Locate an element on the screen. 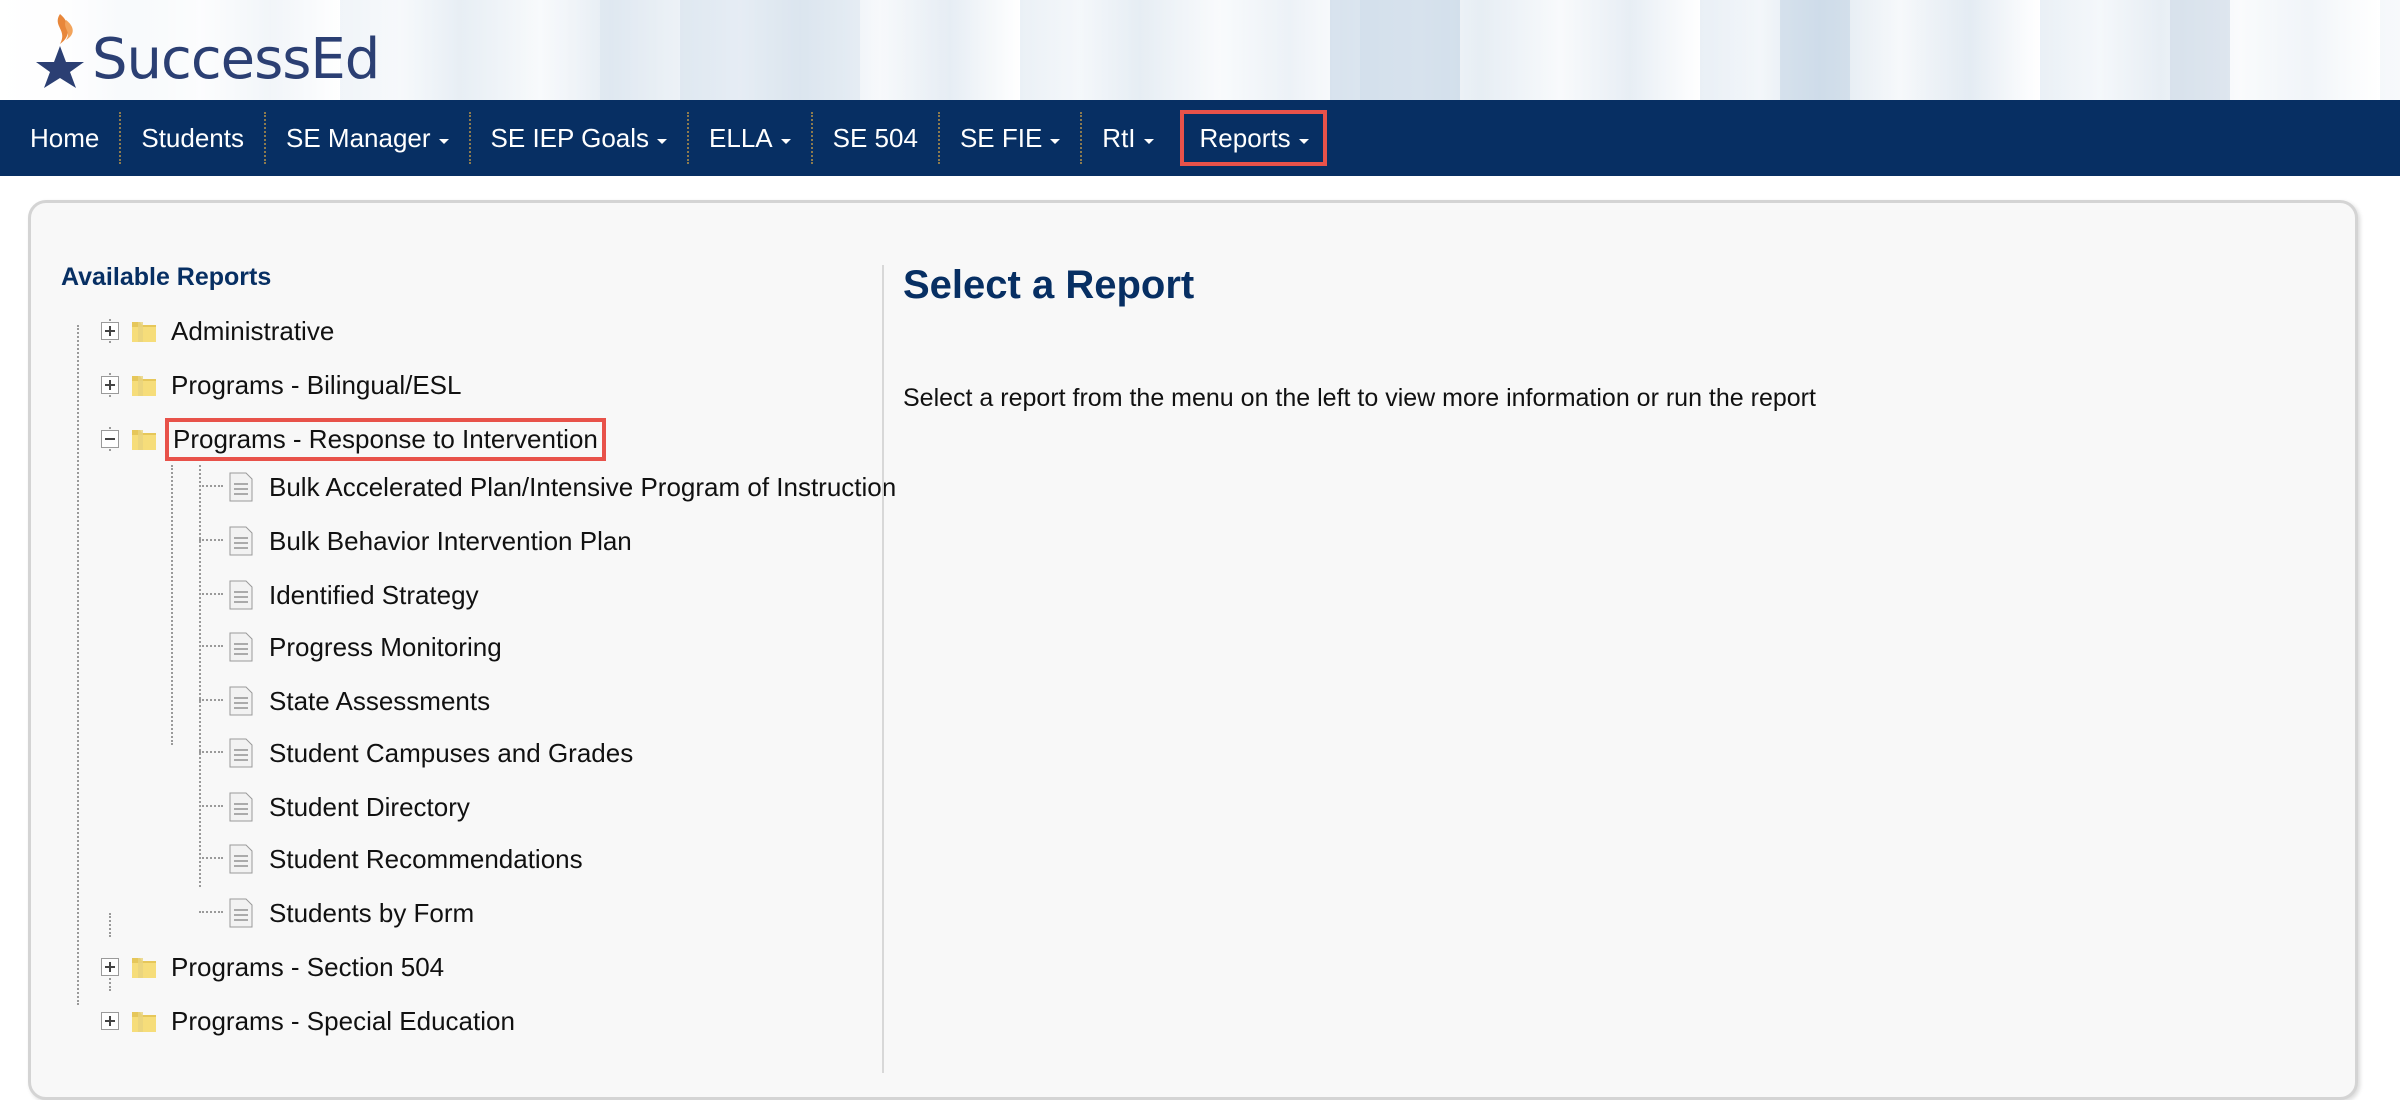 The width and height of the screenshot is (2400, 1100). tree-report-item: Progress Monitoring is located at coordinates (364, 647).